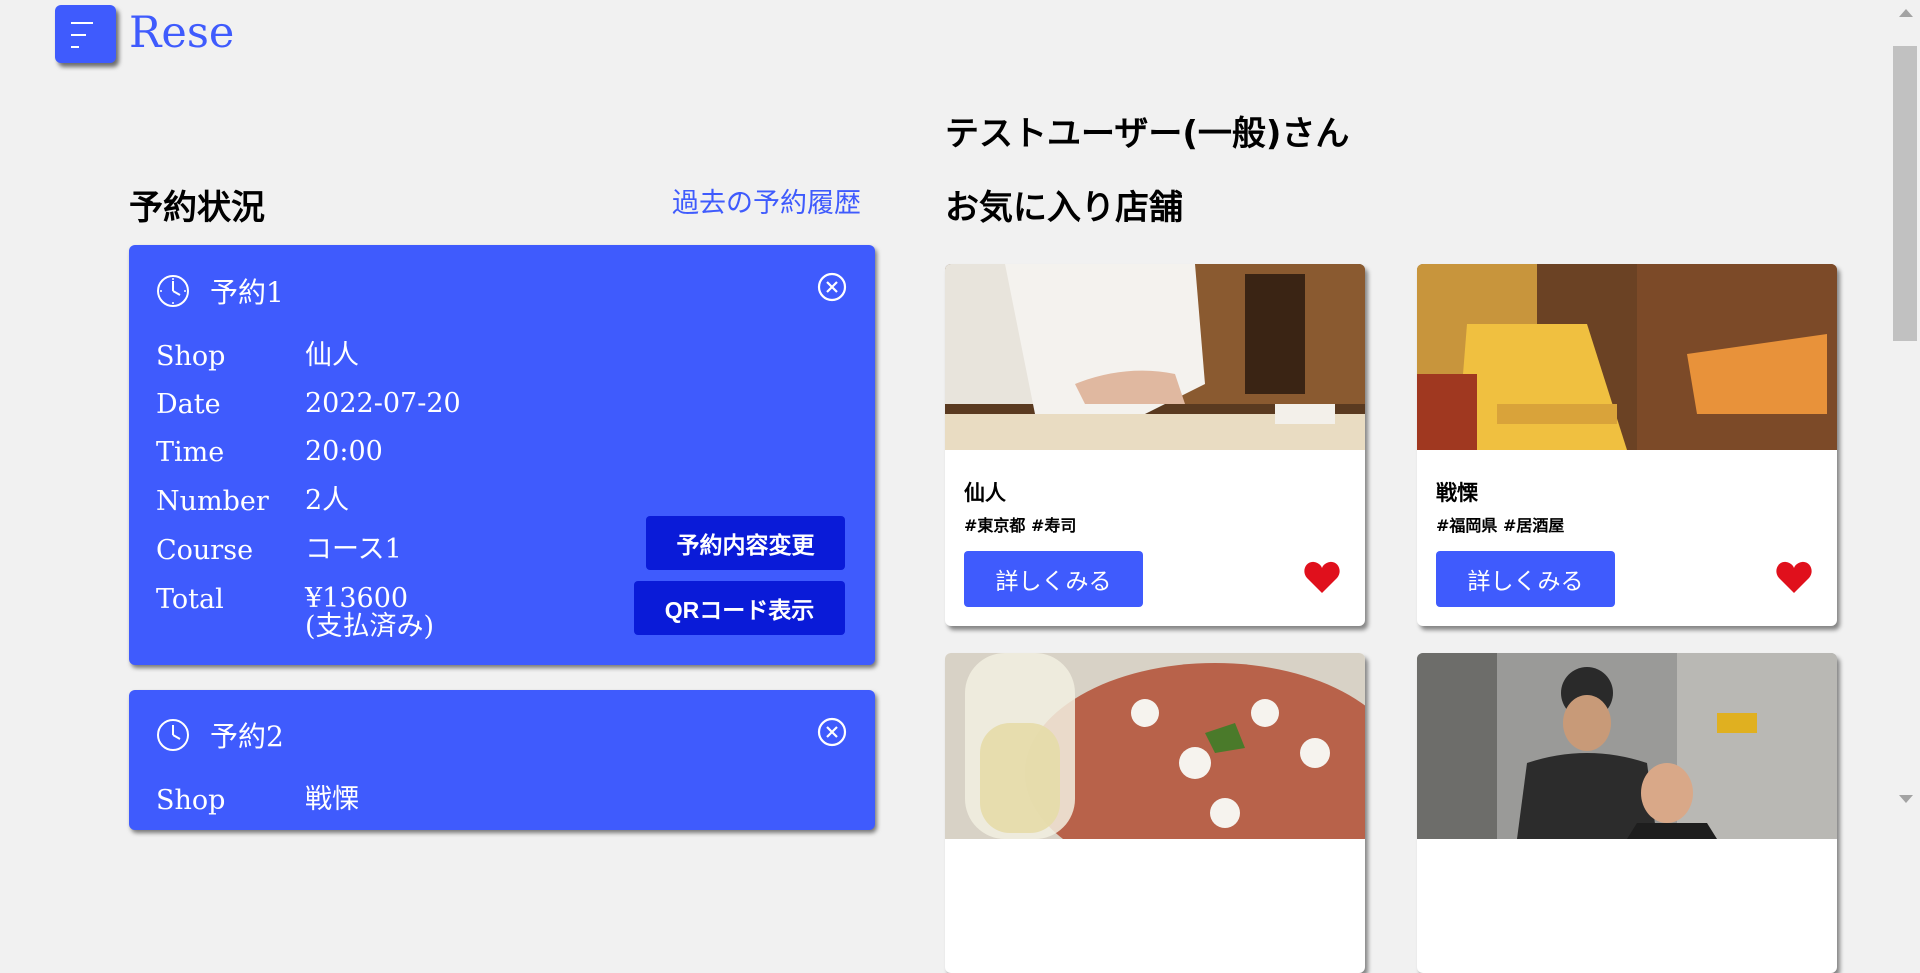  I want to click on shop-value: 戦慄, so click(332, 799).